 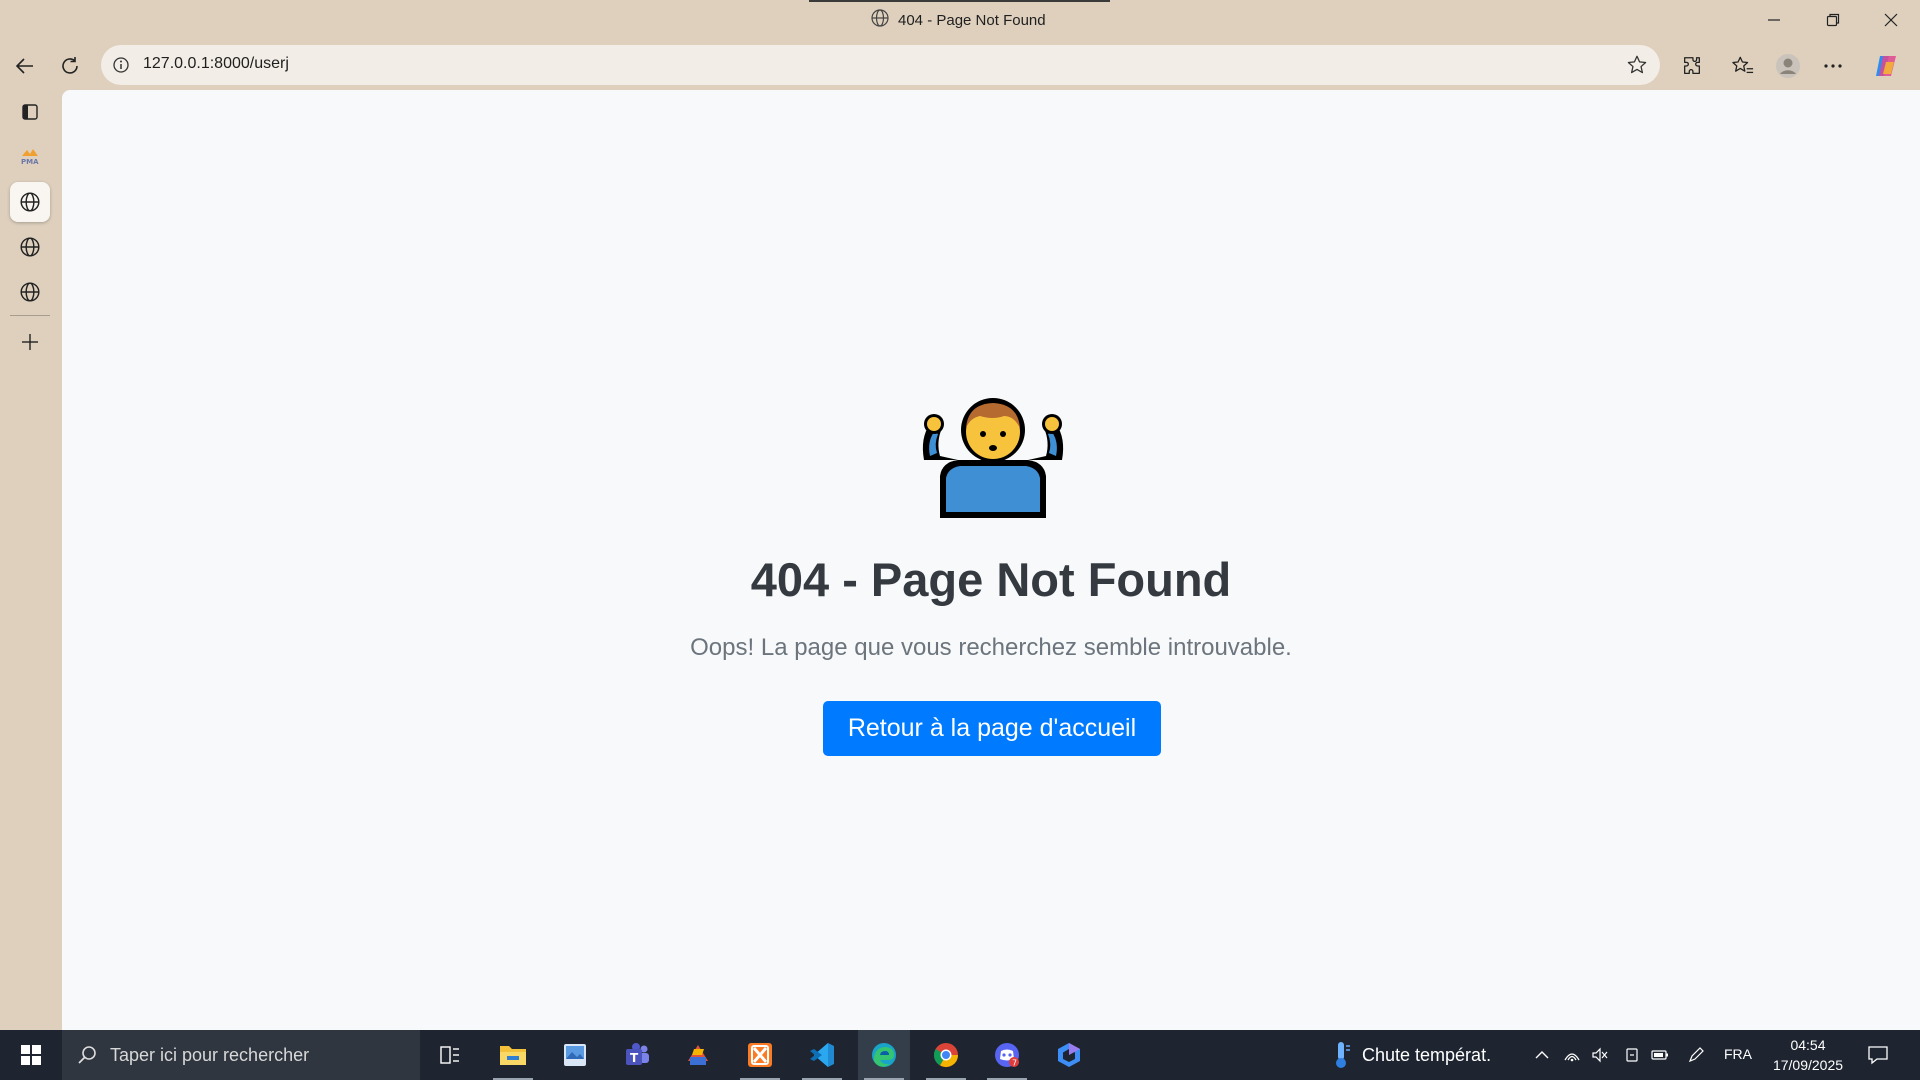 I want to click on device-icon, so click(x=1632, y=1055).